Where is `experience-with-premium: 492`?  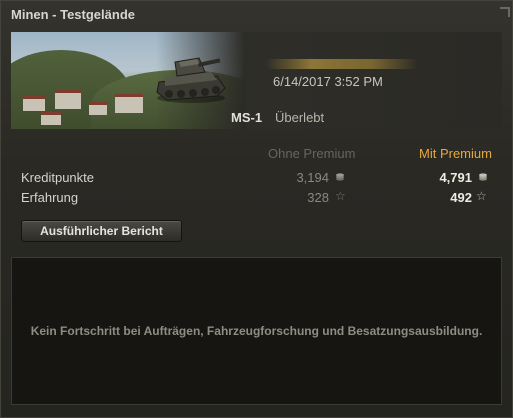 experience-with-premium: 492 is located at coordinates (461, 197).